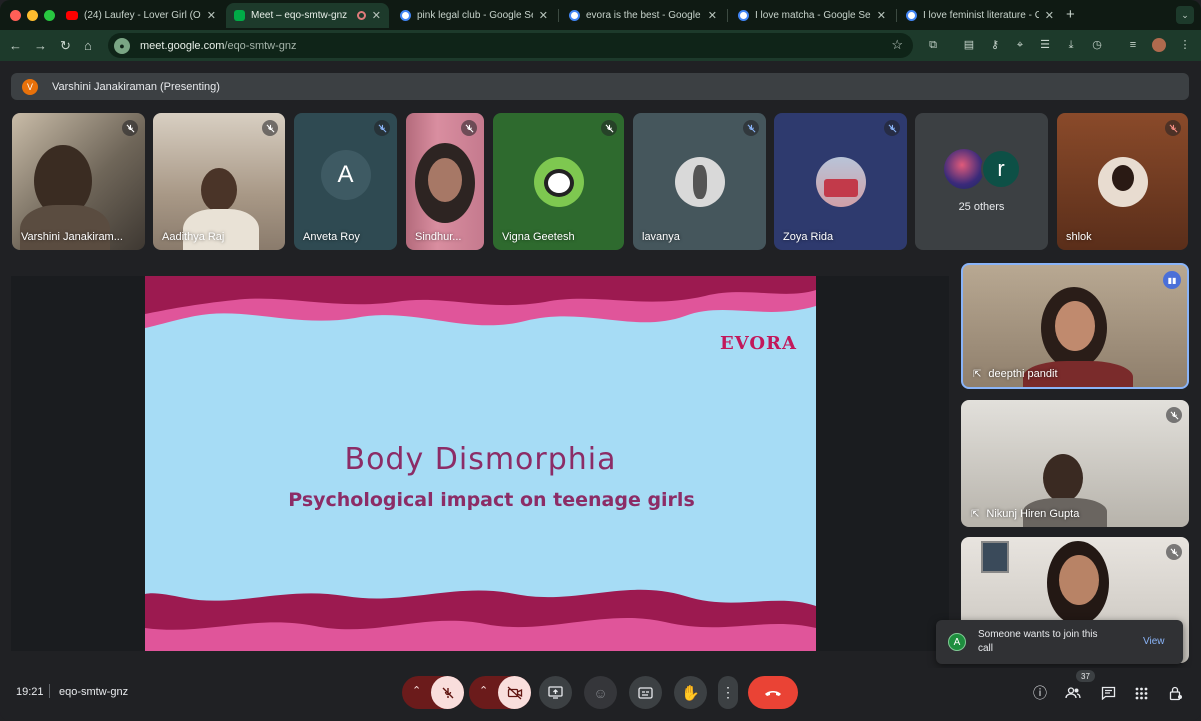  I want to click on address-bar: ● meet.google.com/eqo-smtw-gnz ☆, so click(510, 45).